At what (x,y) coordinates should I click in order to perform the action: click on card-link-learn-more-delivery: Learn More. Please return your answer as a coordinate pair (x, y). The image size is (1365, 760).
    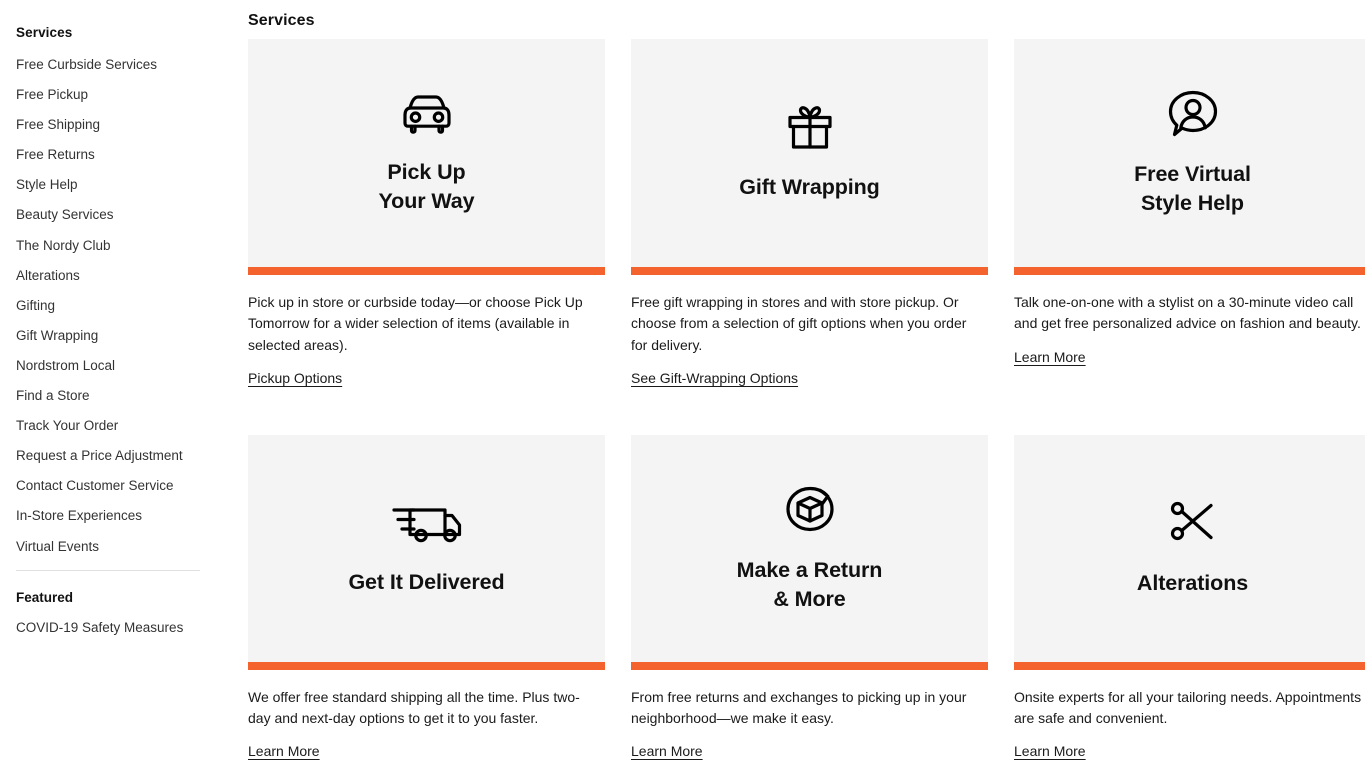
    Looking at the image, I should click on (284, 751).